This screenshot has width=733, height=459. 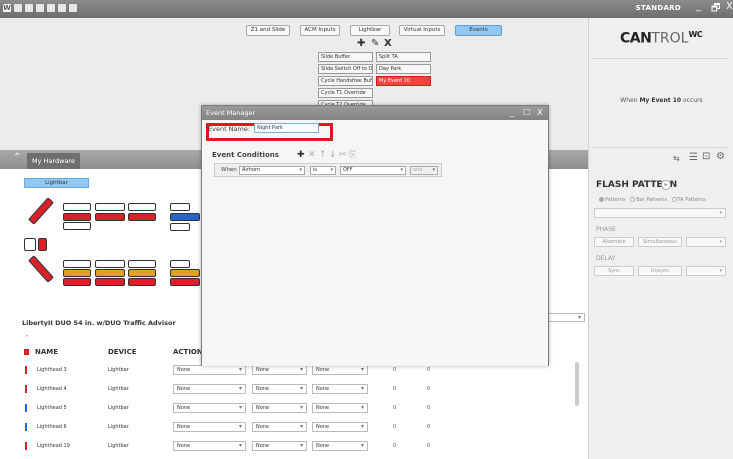 I want to click on table-row: Lighthead 5 Lightbar None None None 0 0, so click(x=294, y=409).